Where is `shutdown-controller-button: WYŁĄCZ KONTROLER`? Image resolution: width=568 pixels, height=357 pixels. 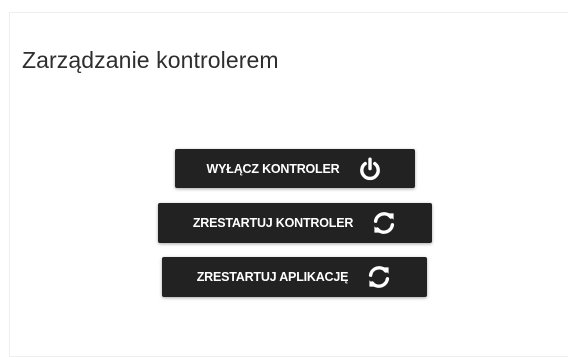
shutdown-controller-button: WYŁĄCZ KONTROLER is located at coordinates (295, 168).